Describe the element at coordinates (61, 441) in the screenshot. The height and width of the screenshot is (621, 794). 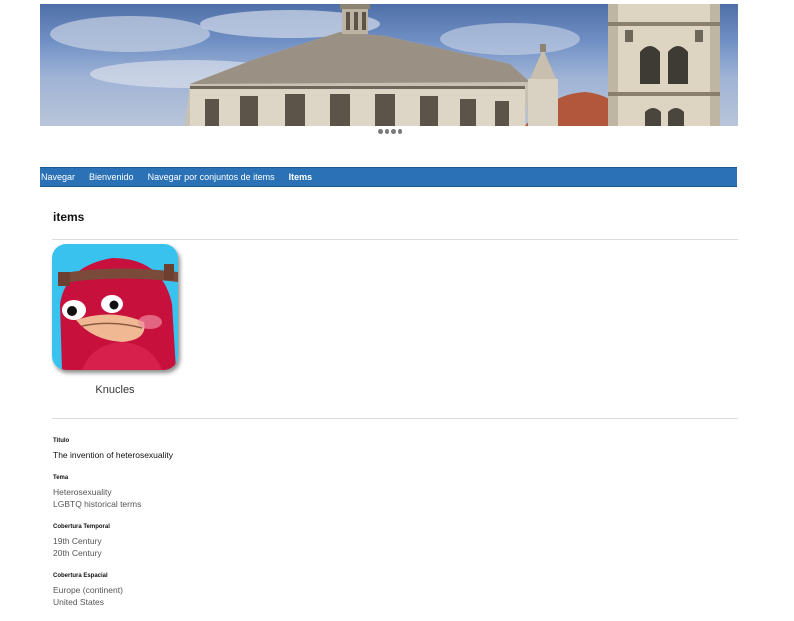
I see `metadata-label: Titulo` at that location.